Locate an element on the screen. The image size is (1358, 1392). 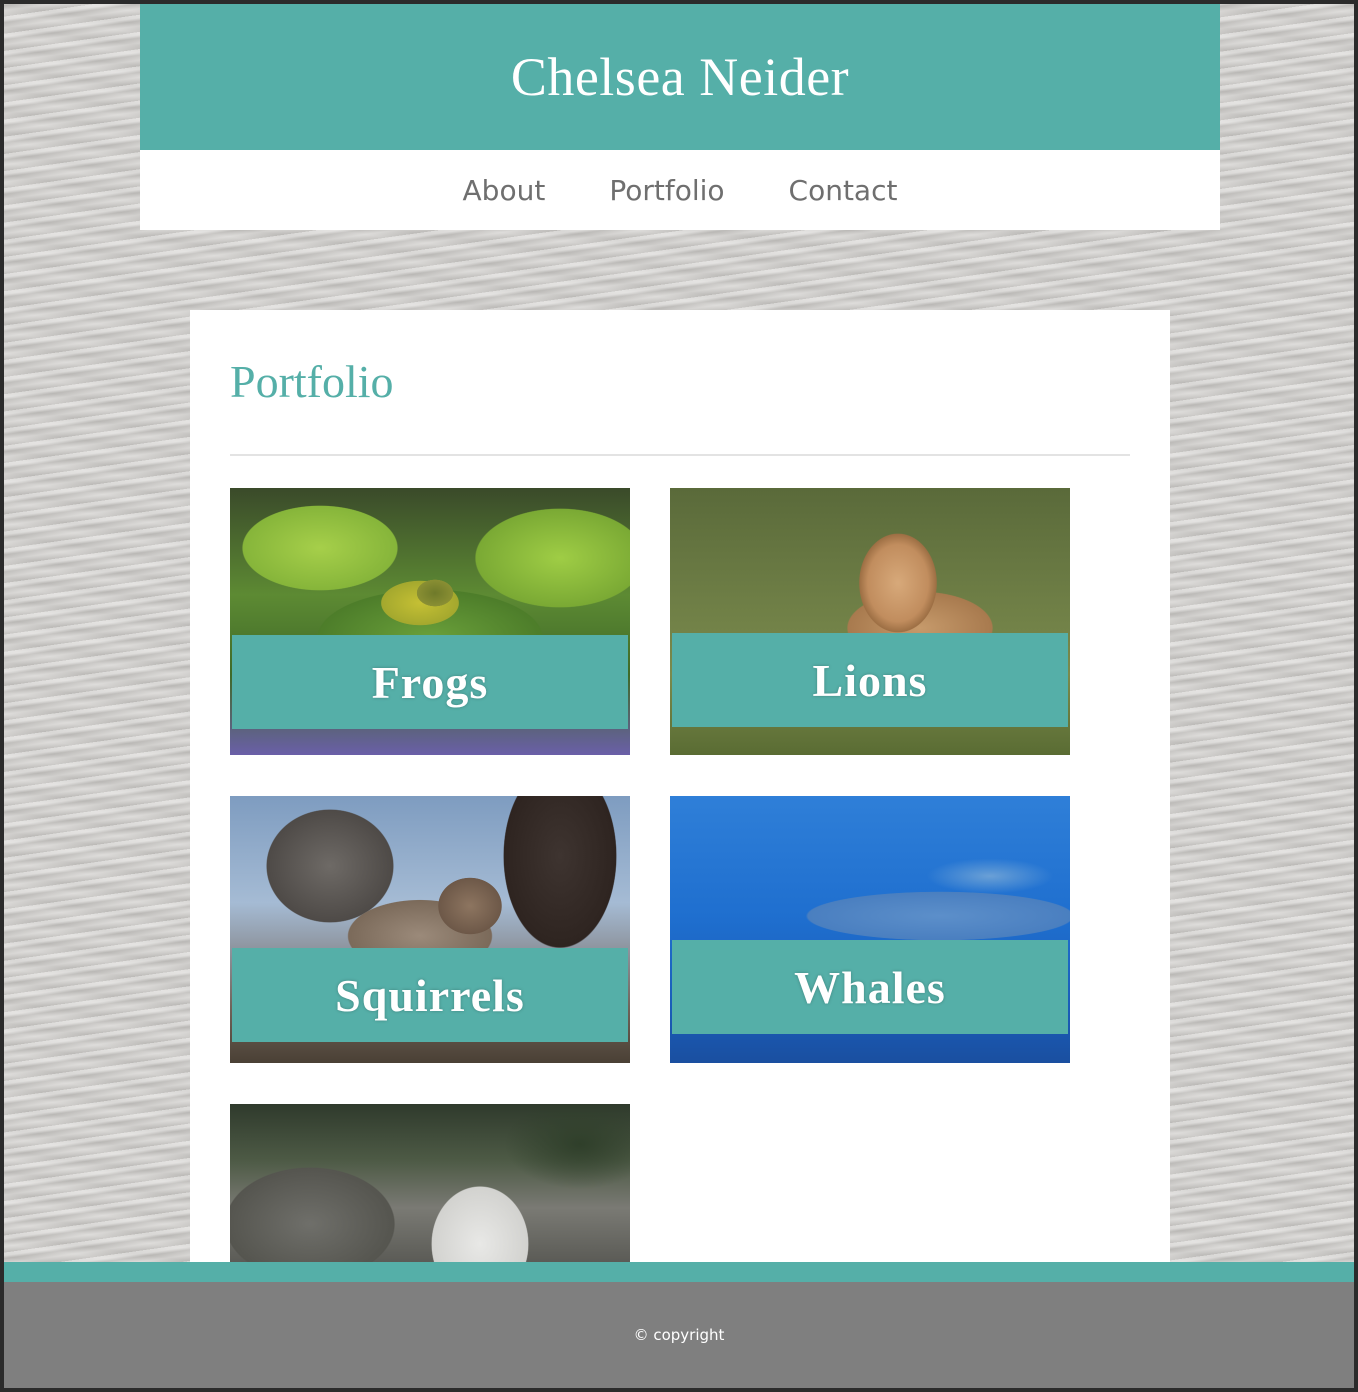
site-footer: © copyright is located at coordinates (679, 1335).